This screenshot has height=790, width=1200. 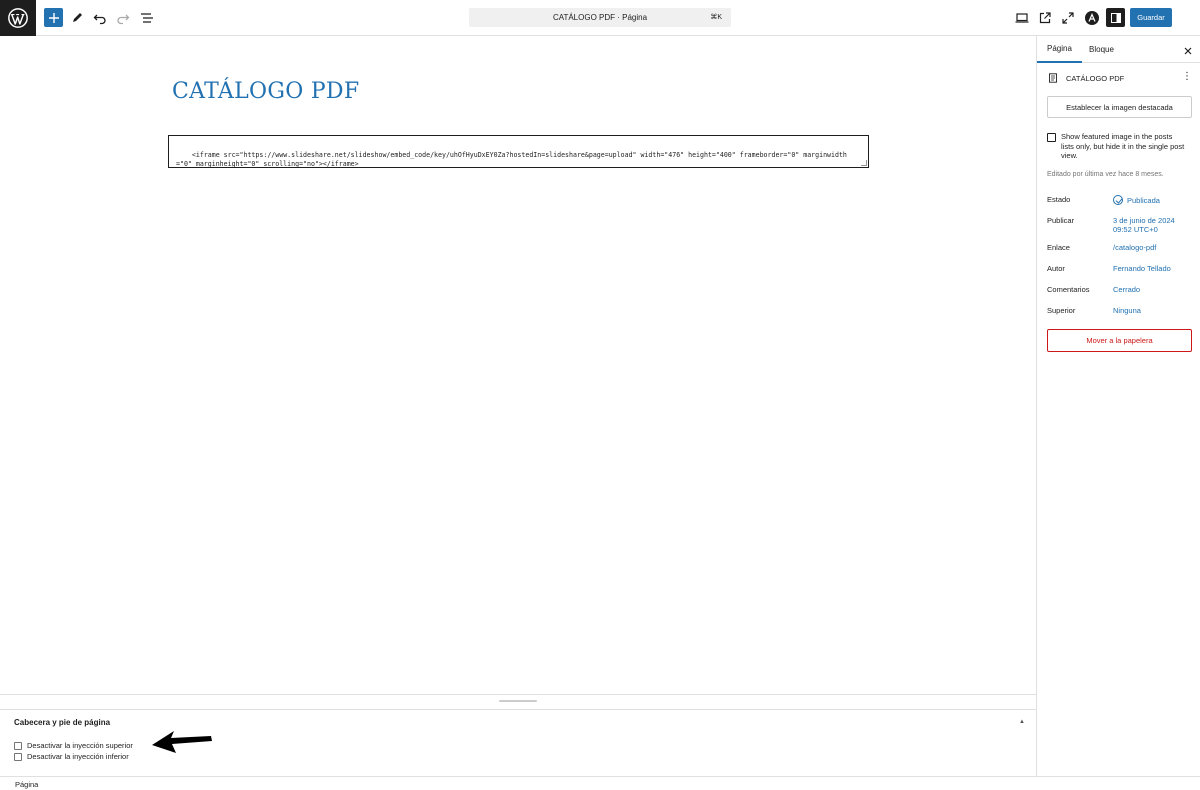 I want to click on fullscreen-button, so click(x=1068, y=18).